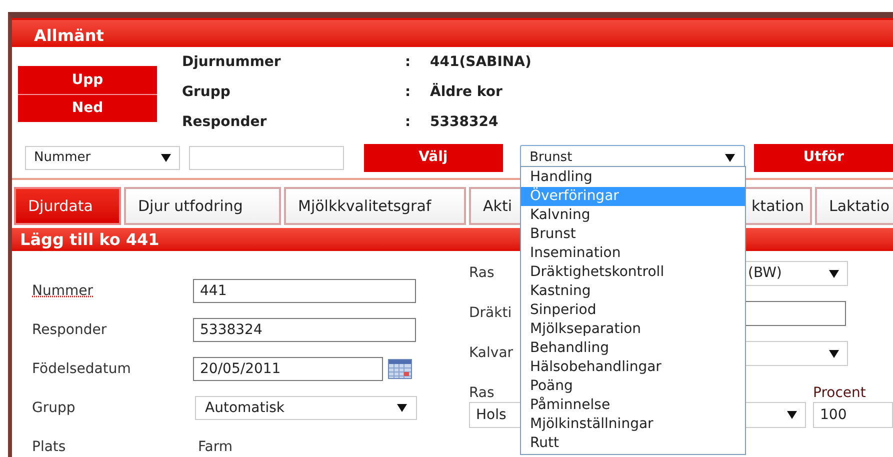  What do you see at coordinates (633, 367) in the screenshot?
I see `dropdown-option: Hälsobehandlingar` at bounding box center [633, 367].